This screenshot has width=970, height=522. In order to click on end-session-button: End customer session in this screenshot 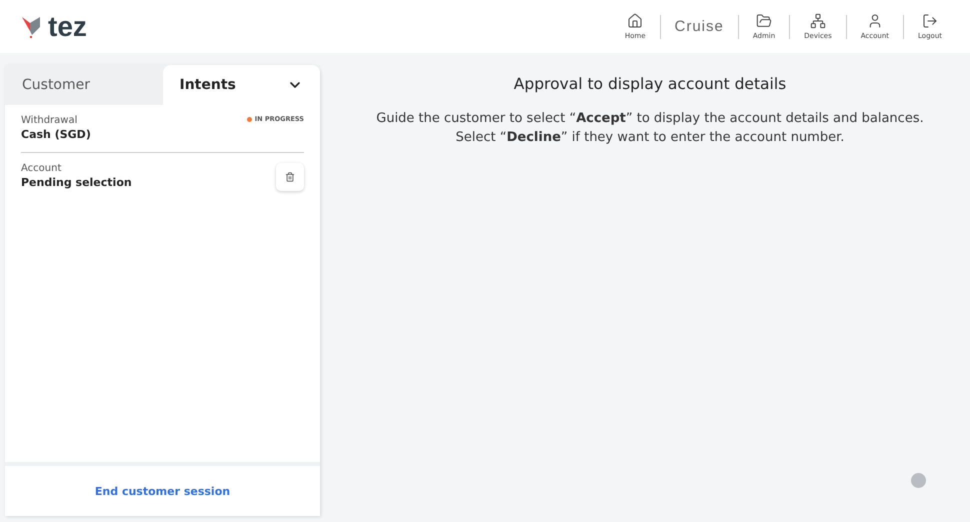, I will do `click(162, 491)`.